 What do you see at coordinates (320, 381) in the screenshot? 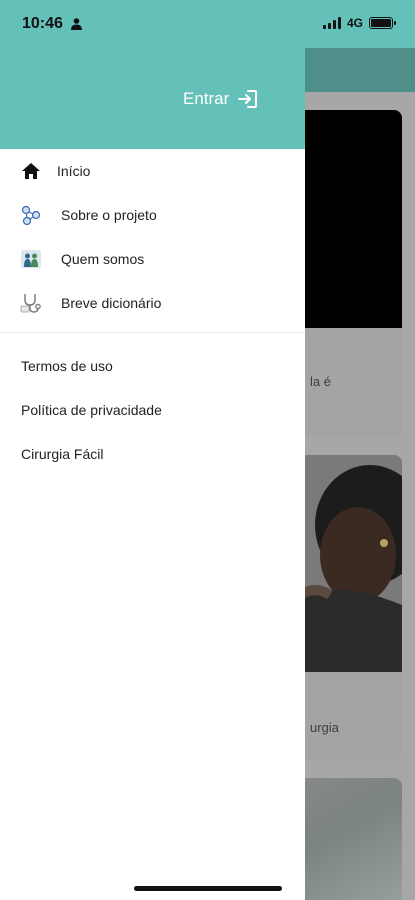
I see `card-caption: la é` at bounding box center [320, 381].